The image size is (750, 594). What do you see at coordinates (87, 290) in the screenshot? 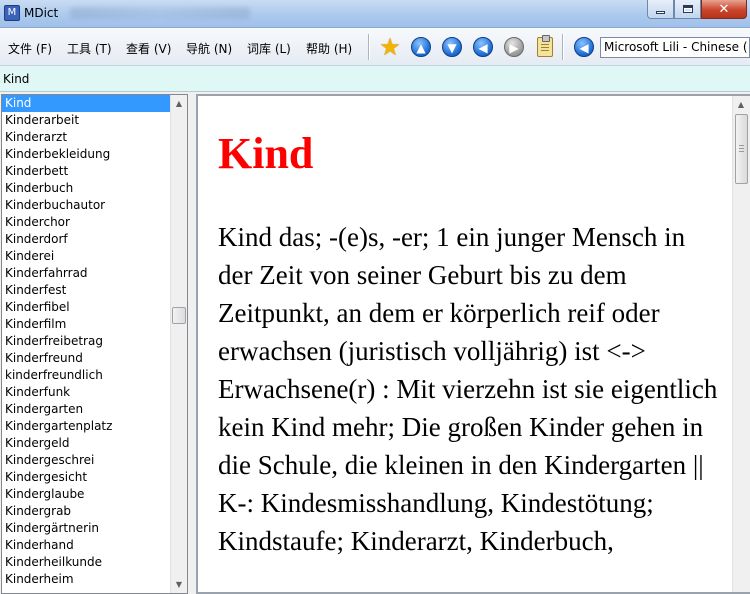
I see `list-item: Kinderfest` at bounding box center [87, 290].